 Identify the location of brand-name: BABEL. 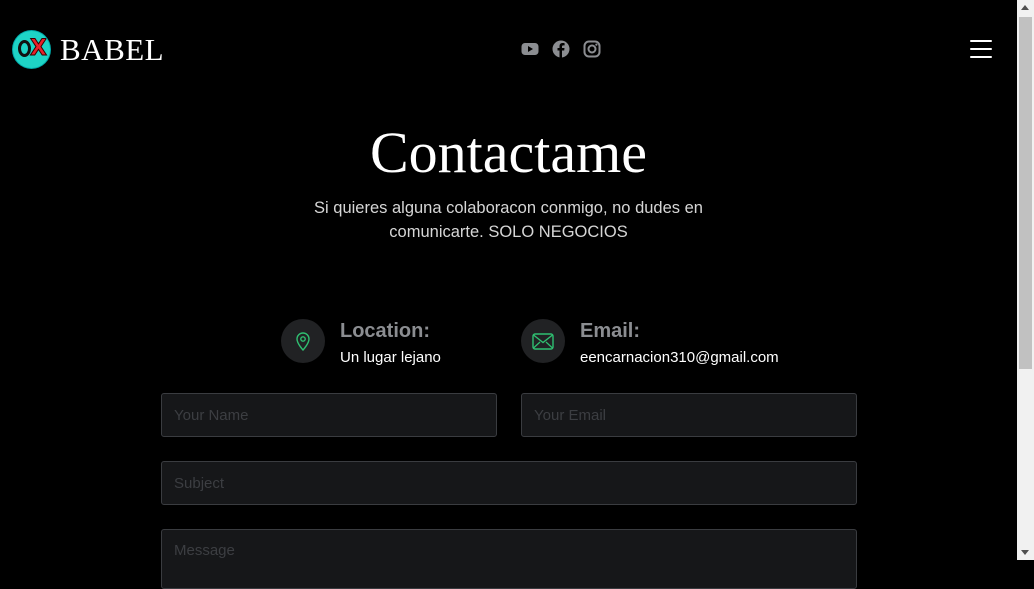
(112, 49).